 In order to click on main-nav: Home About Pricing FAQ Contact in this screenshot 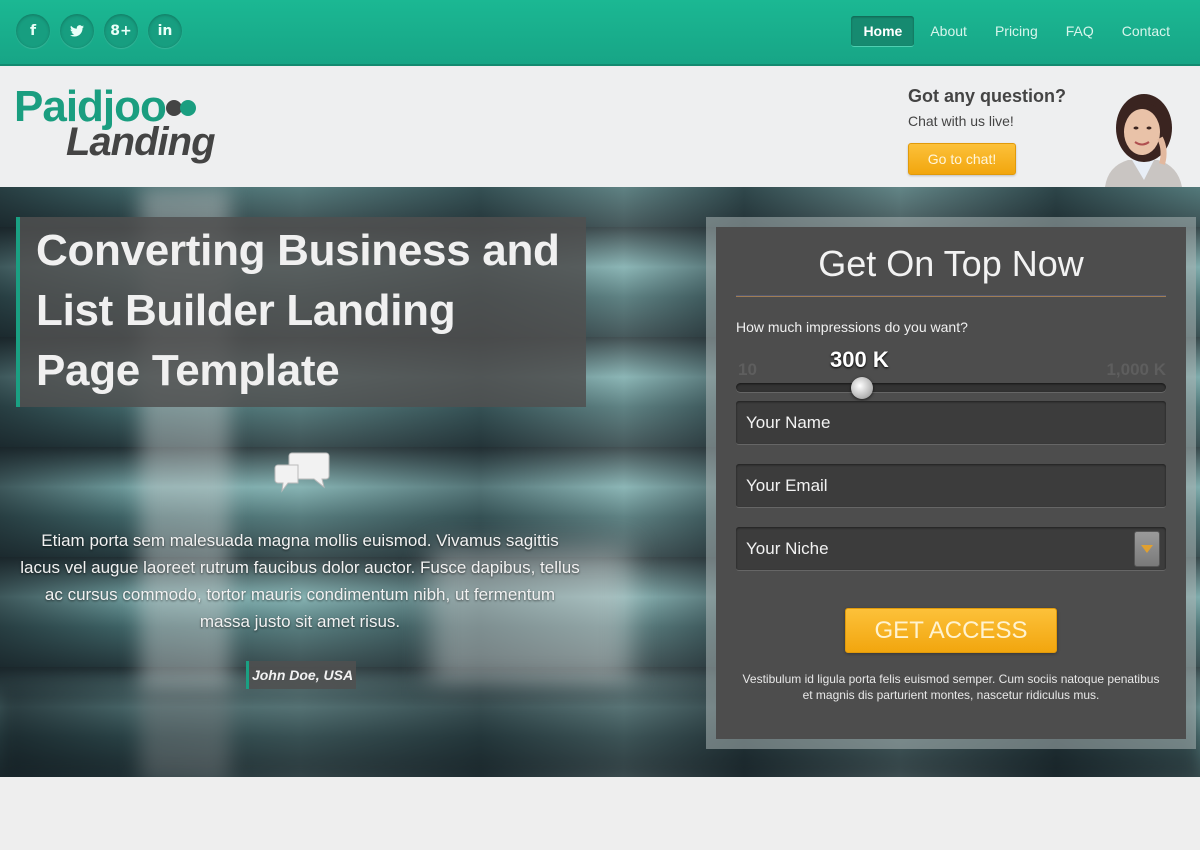, I will do `click(1016, 31)`.